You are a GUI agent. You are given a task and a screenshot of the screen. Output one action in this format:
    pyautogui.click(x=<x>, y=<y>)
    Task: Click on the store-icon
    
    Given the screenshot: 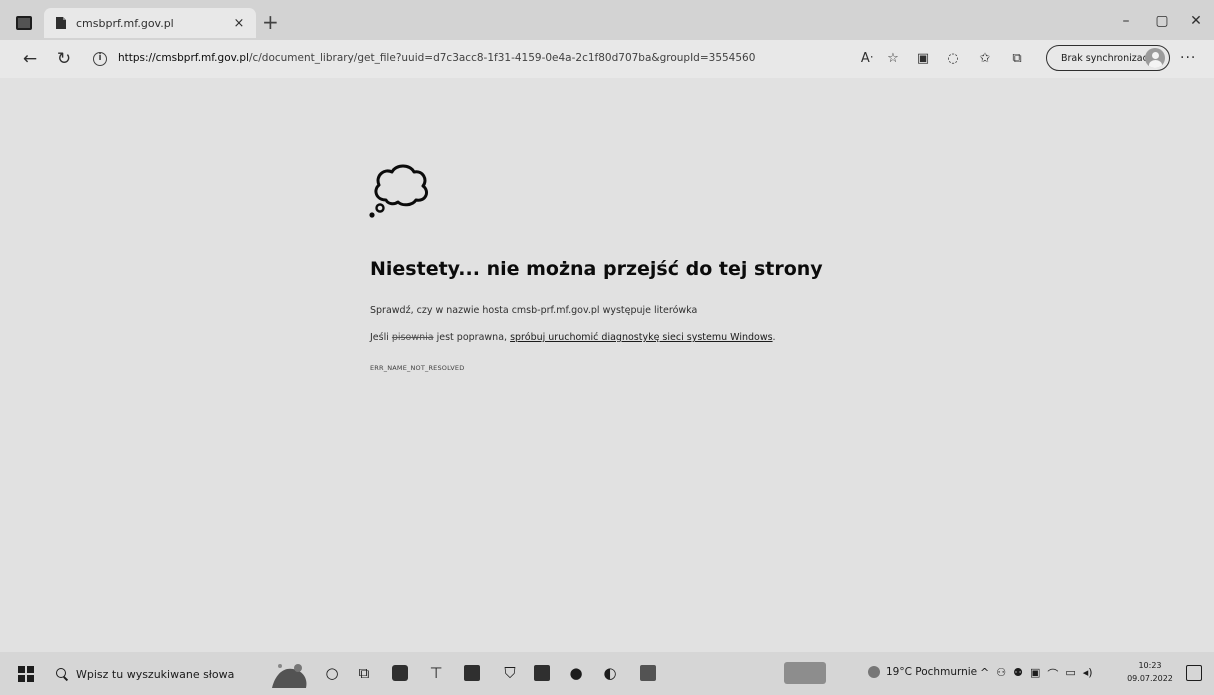 What is the action you would take?
    pyautogui.click(x=472, y=673)
    